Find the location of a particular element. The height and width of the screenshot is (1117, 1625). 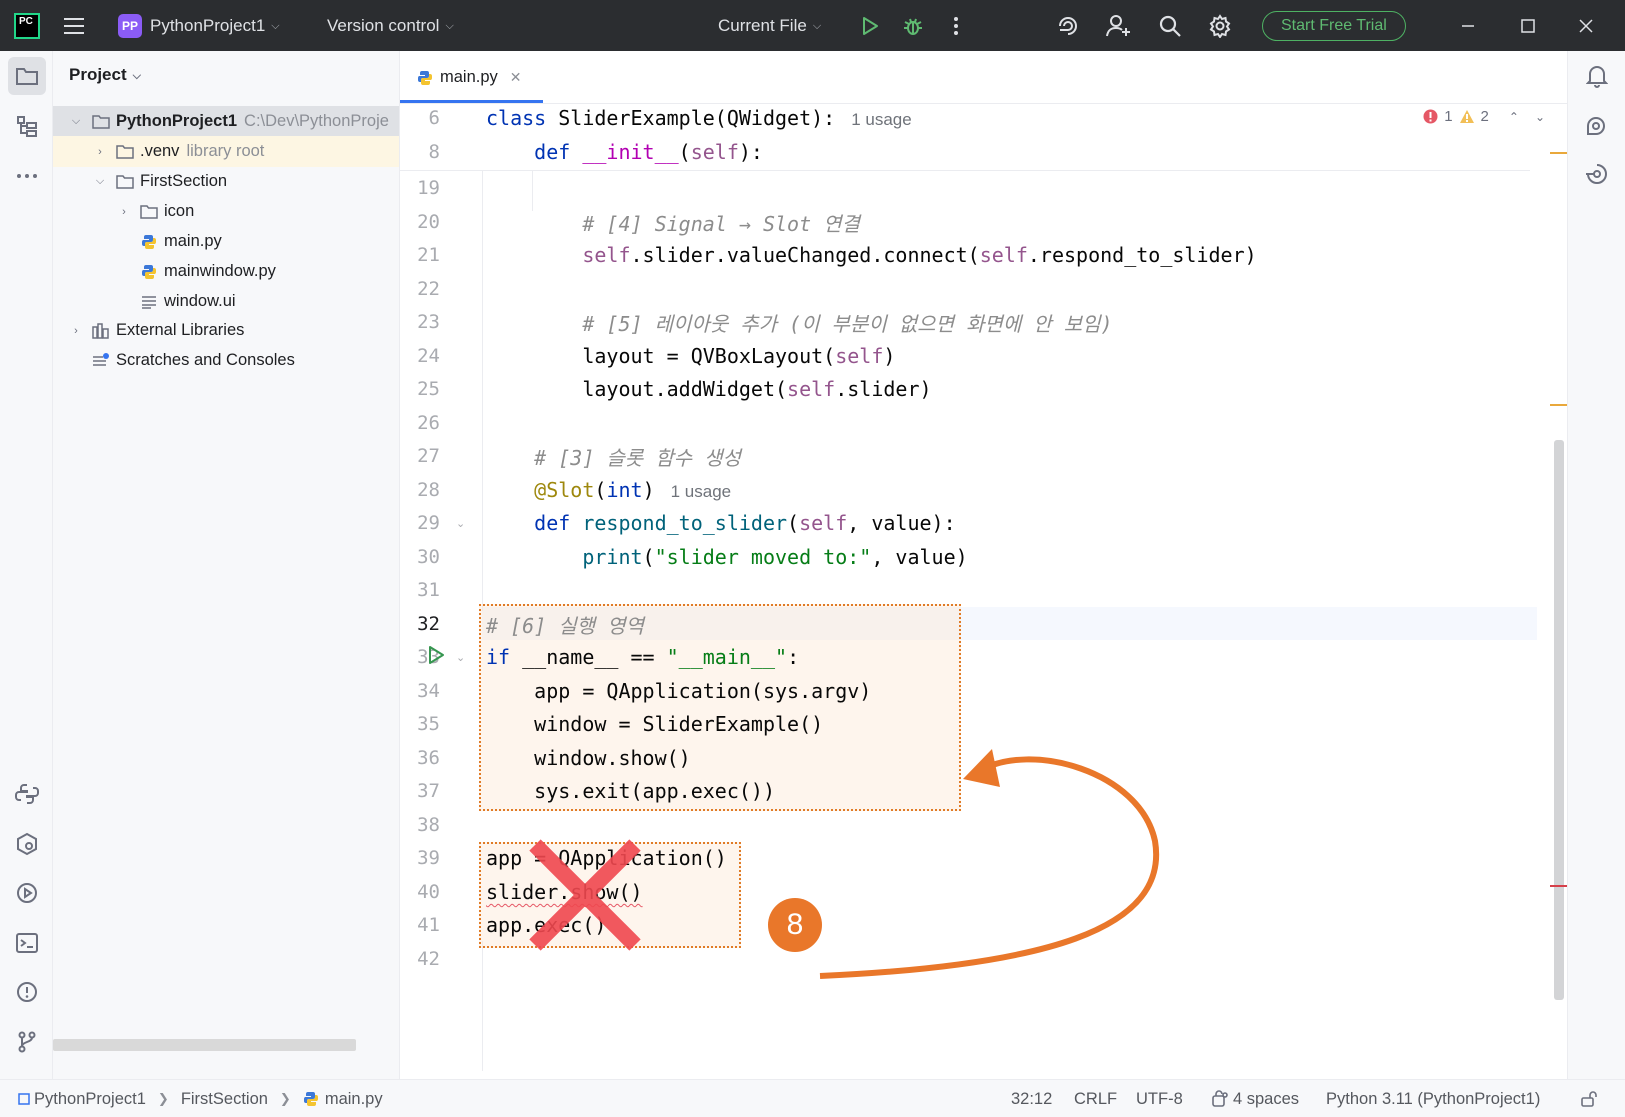

caret-position: 32:12 is located at coordinates (1031, 1098).